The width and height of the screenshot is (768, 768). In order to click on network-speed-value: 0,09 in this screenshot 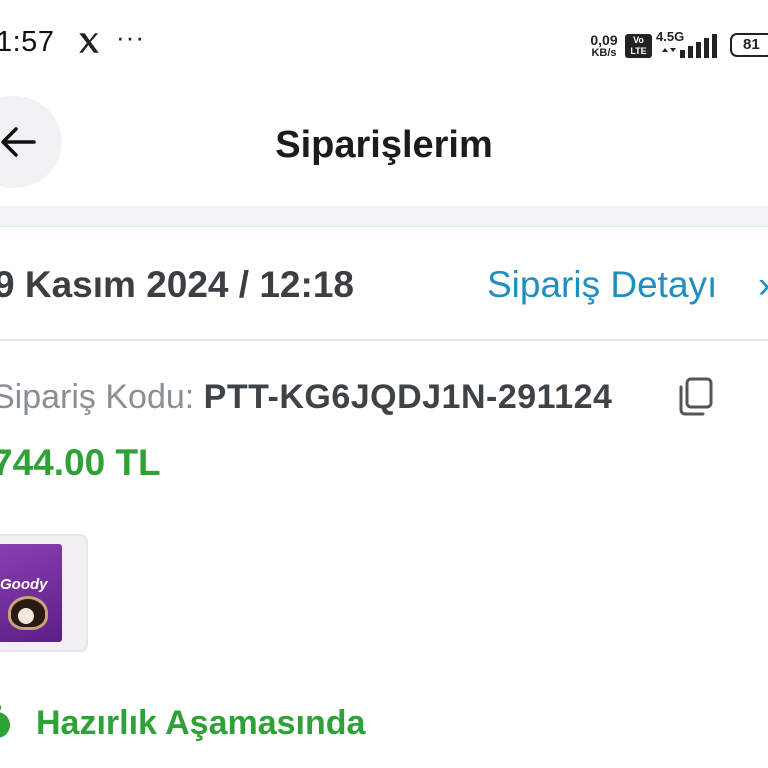, I will do `click(604, 40)`.